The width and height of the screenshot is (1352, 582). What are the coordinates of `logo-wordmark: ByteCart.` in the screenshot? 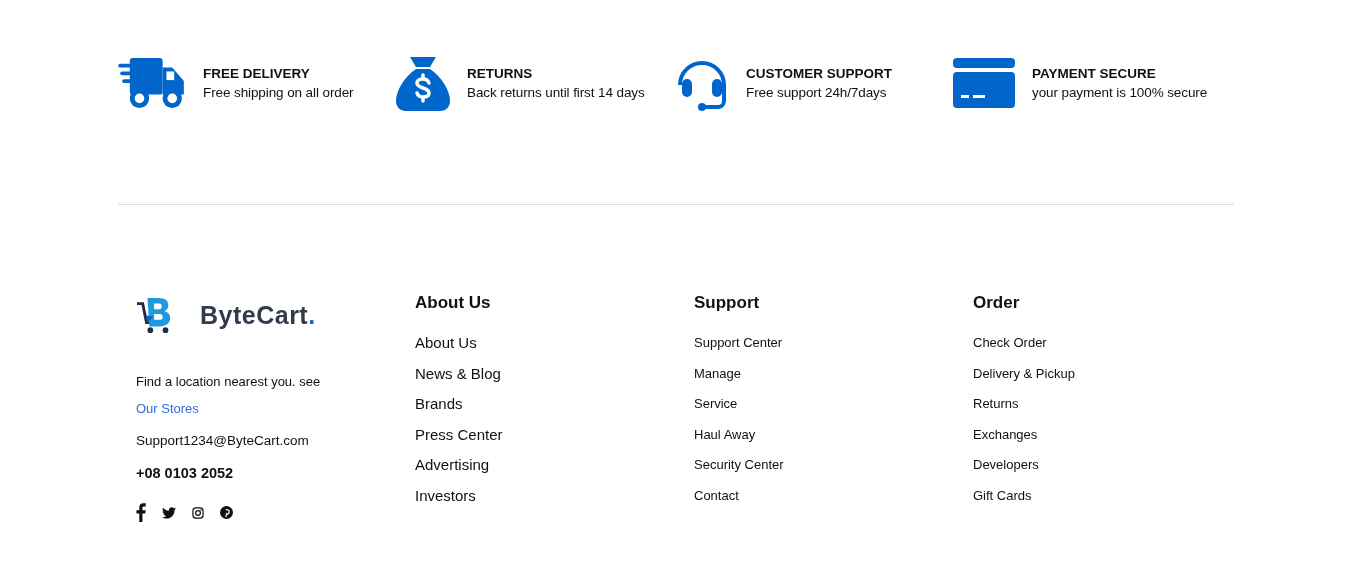 It's located at (258, 315).